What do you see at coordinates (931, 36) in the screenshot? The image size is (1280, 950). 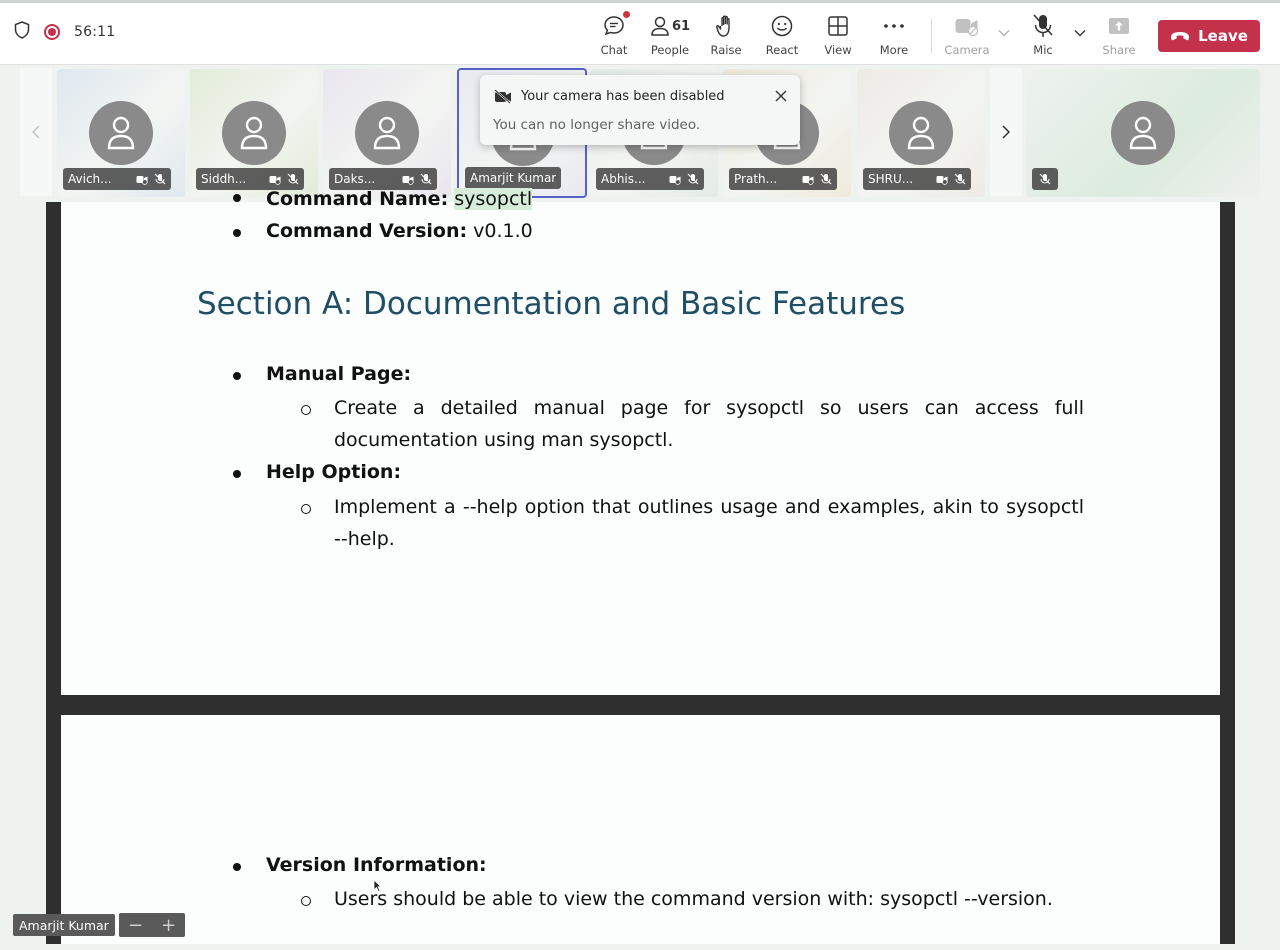 I see `toolbar-divider` at bounding box center [931, 36].